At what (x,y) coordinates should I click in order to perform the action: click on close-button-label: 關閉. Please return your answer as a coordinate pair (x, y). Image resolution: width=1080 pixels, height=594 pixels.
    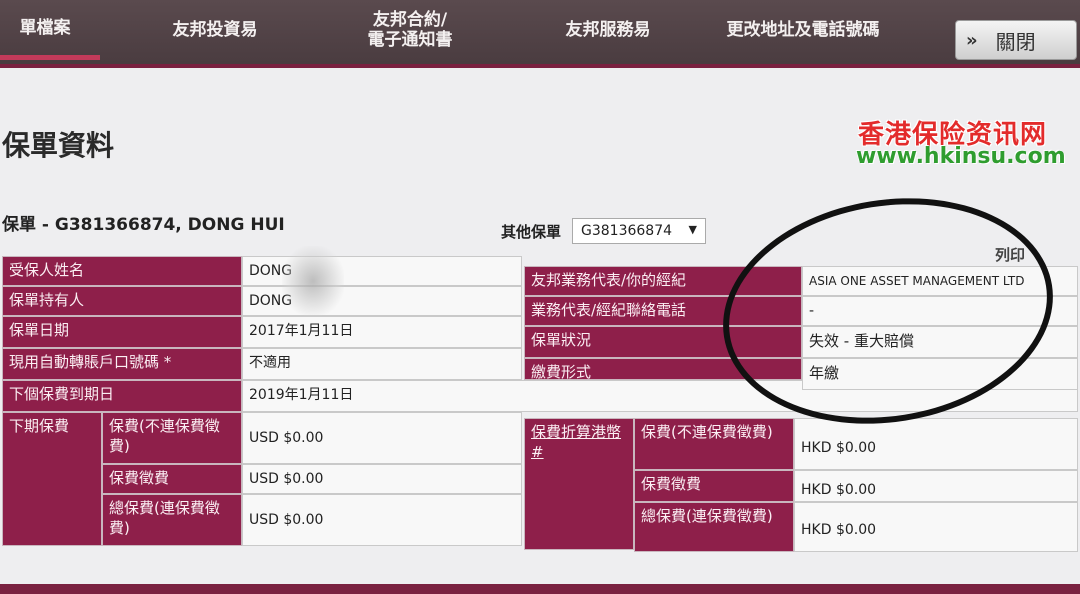
    Looking at the image, I should click on (1015, 41).